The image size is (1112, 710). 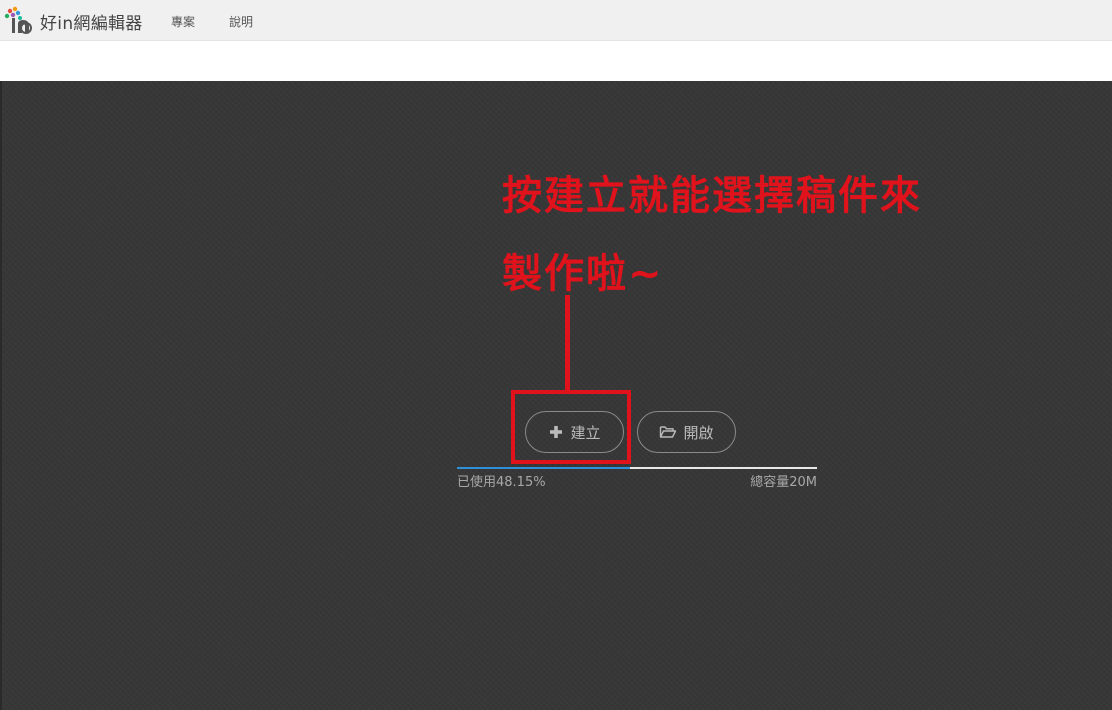 What do you see at coordinates (501, 482) in the screenshot?
I see `storage-used-label: 已使用48.15%` at bounding box center [501, 482].